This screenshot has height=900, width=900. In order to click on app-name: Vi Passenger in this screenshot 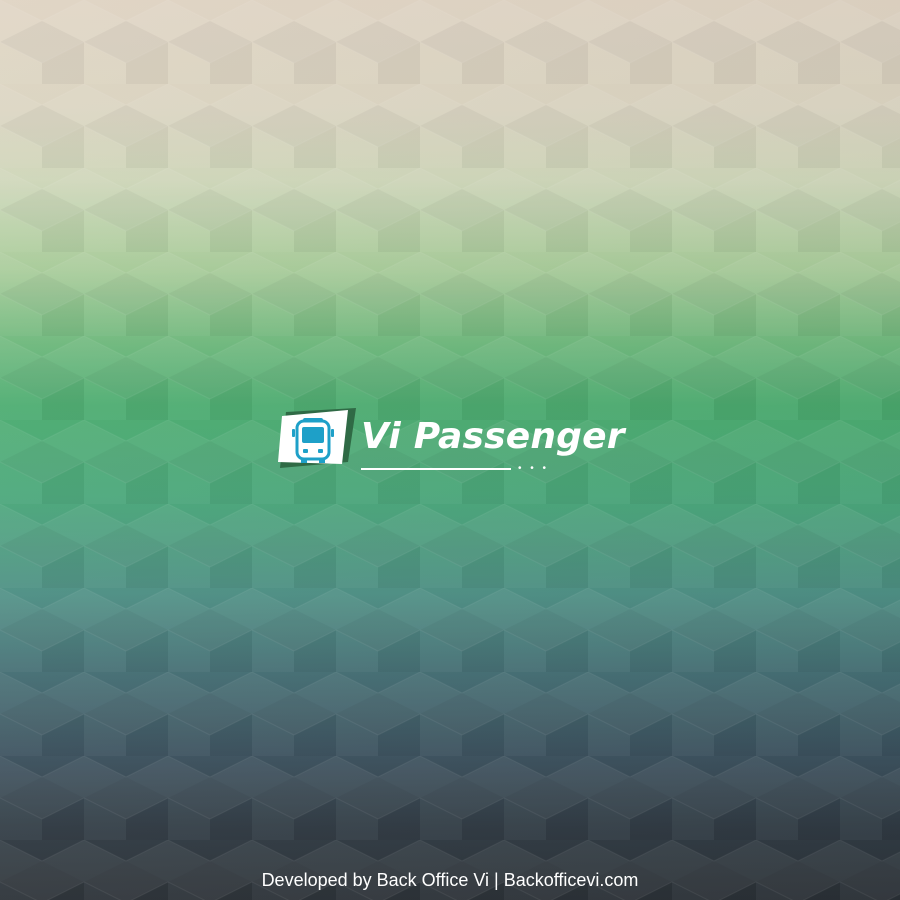, I will do `click(493, 436)`.